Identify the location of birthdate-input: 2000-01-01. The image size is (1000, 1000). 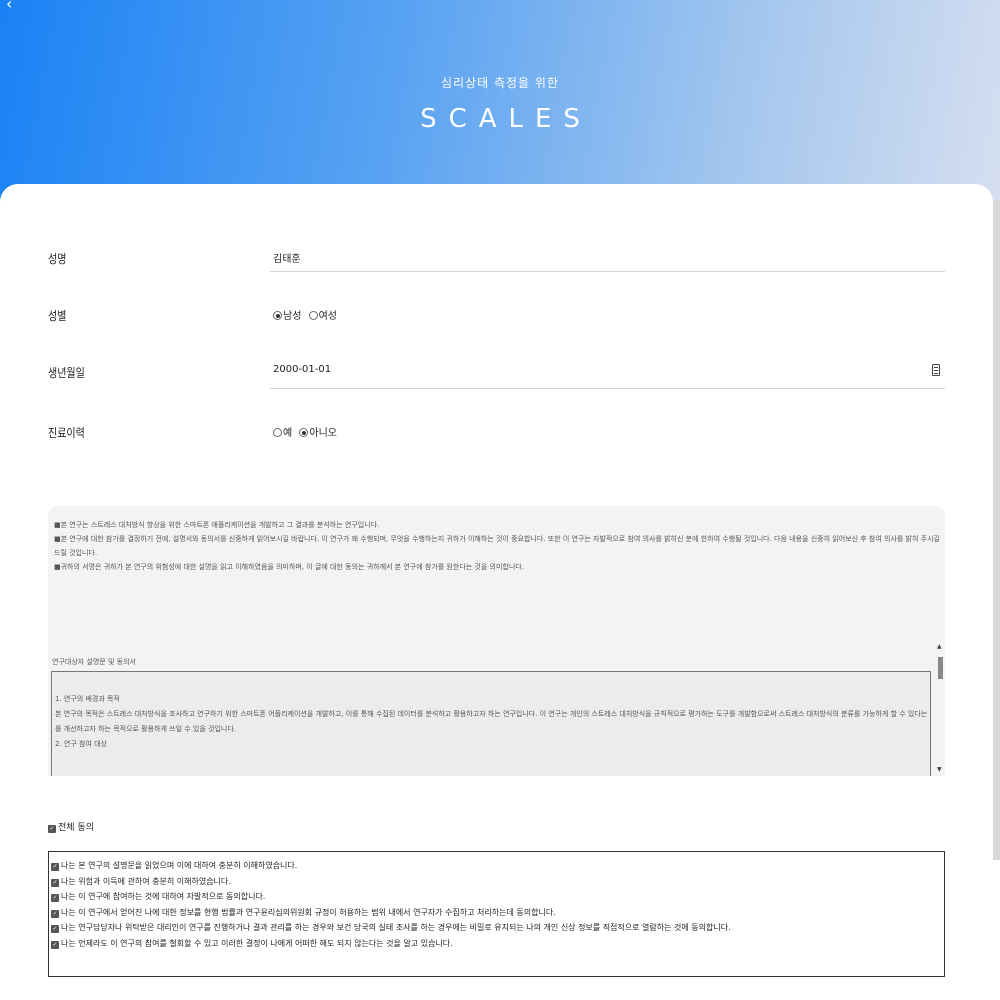
(302, 369).